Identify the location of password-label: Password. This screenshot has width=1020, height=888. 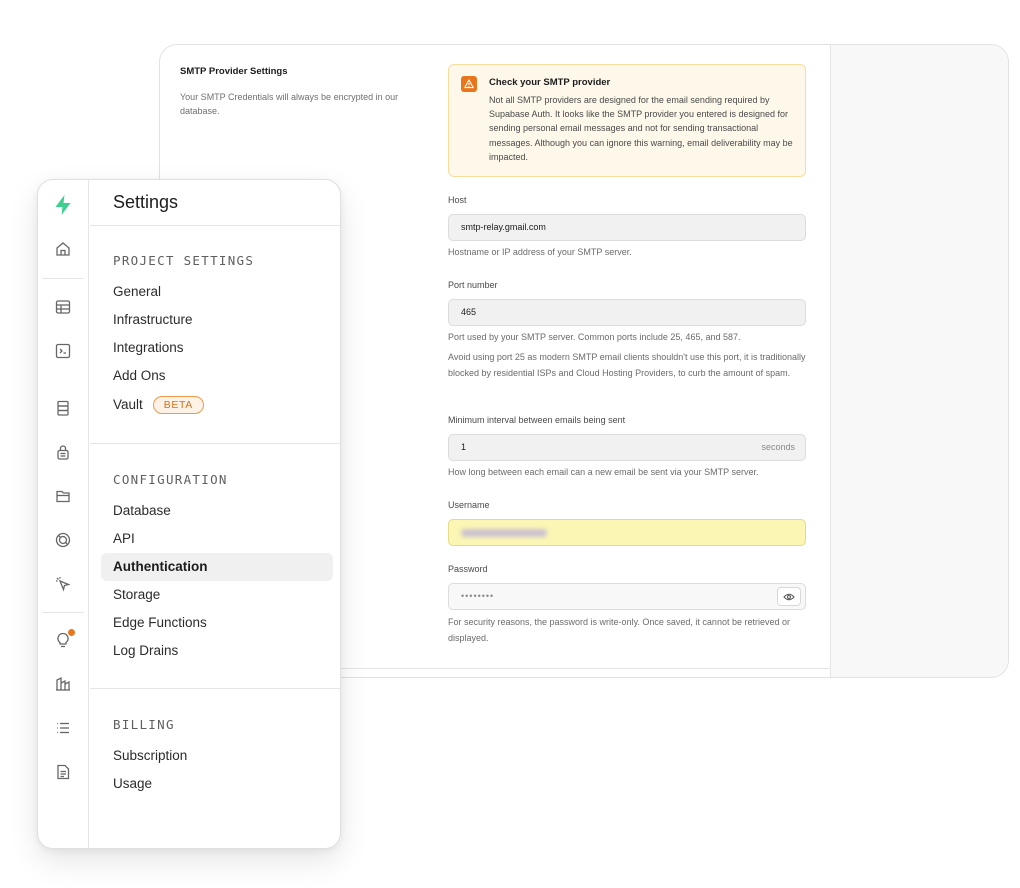
(468, 569).